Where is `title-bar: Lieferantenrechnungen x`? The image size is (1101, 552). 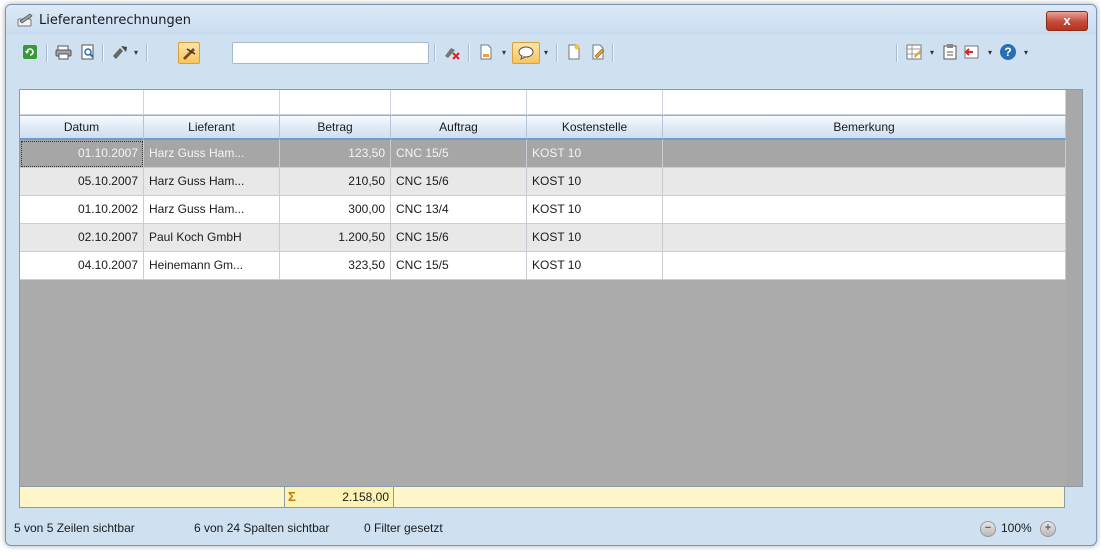 title-bar: Lieferantenrechnungen x is located at coordinates (551, 20).